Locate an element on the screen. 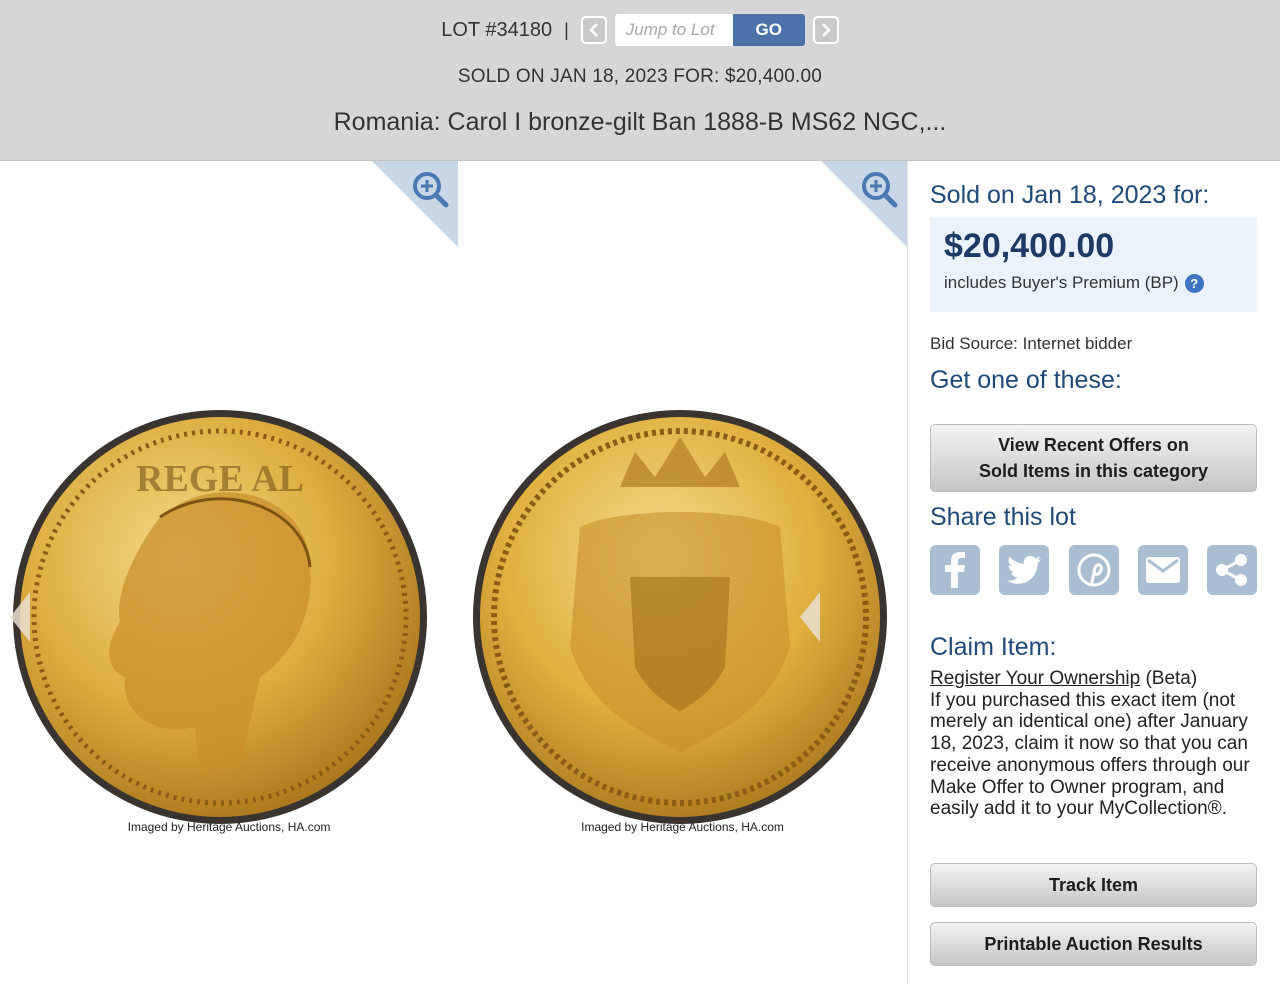 Image resolution: width=1280 pixels, height=984 pixels. lot-navigation: LOT #34180 | GO is located at coordinates (640, 30).